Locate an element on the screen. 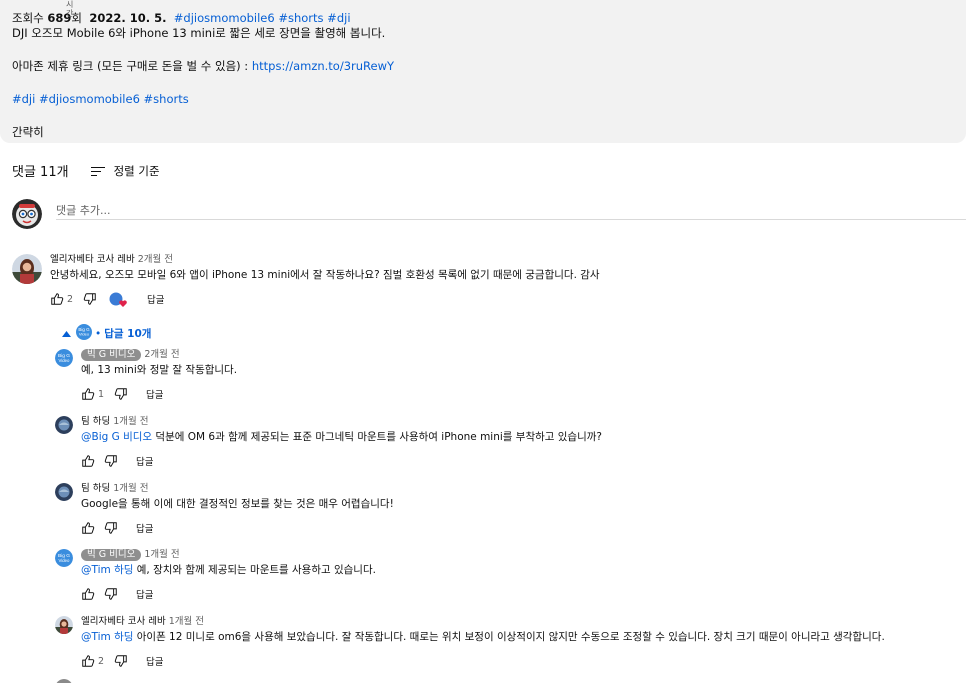 Image resolution: width=966 pixels, height=683 pixels. reply-actions: 2 답글 is located at coordinates (483, 661).